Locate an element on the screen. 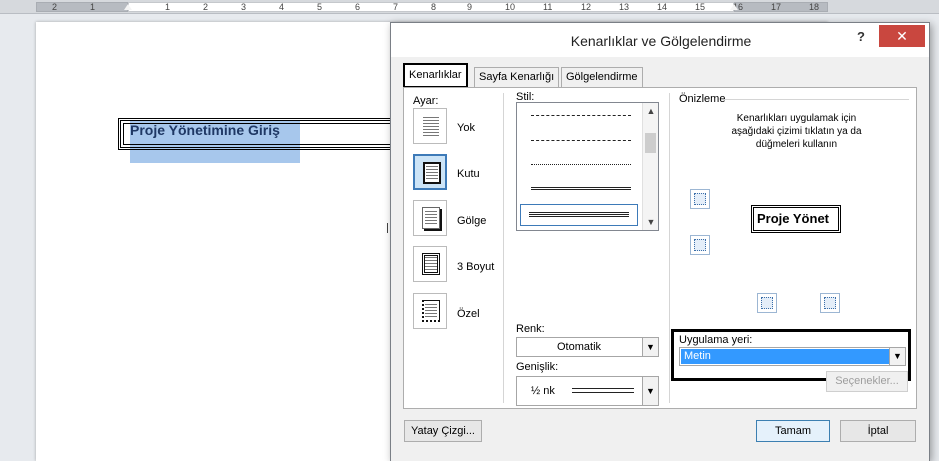 The height and width of the screenshot is (461, 939). apply-to-value: Metin is located at coordinates (697, 356).